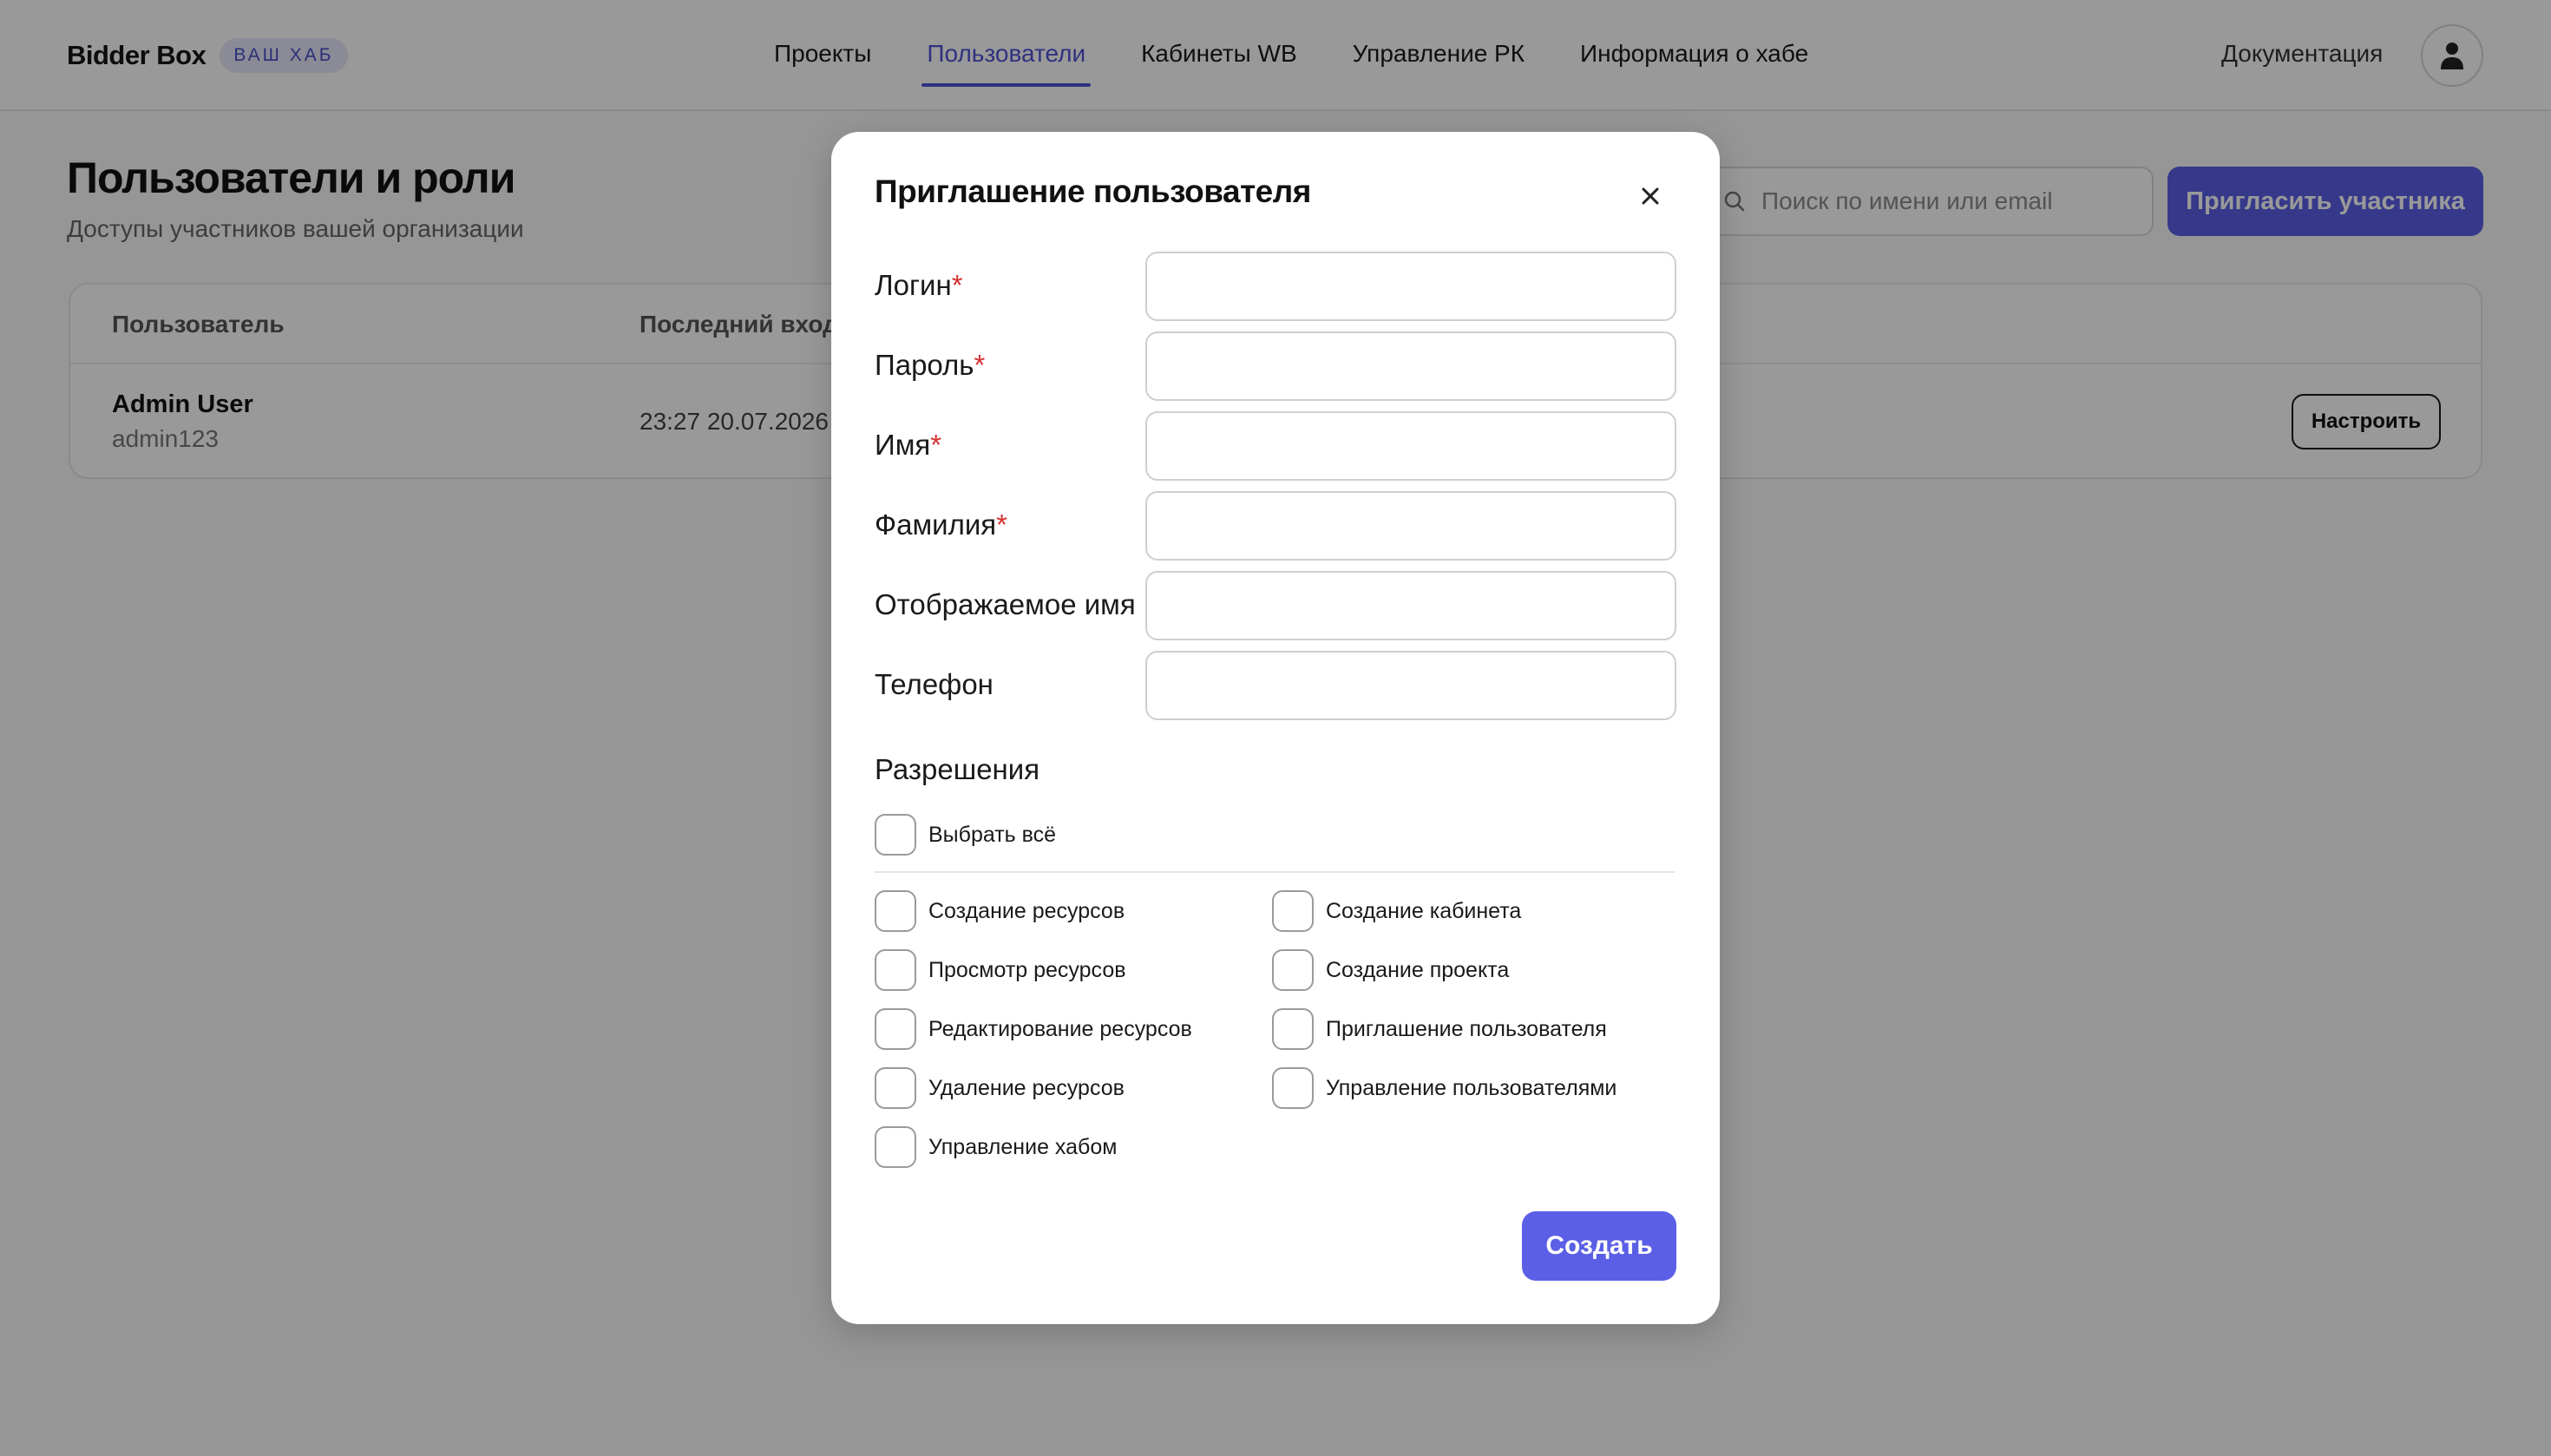  What do you see at coordinates (1599, 1246) in the screenshot?
I see `create-button: Создать` at bounding box center [1599, 1246].